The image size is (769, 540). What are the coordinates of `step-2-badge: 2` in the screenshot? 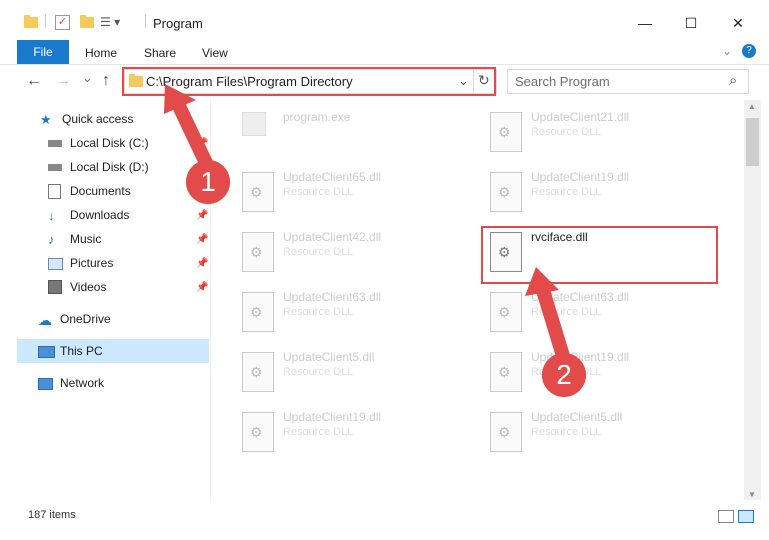 It's located at (564, 375).